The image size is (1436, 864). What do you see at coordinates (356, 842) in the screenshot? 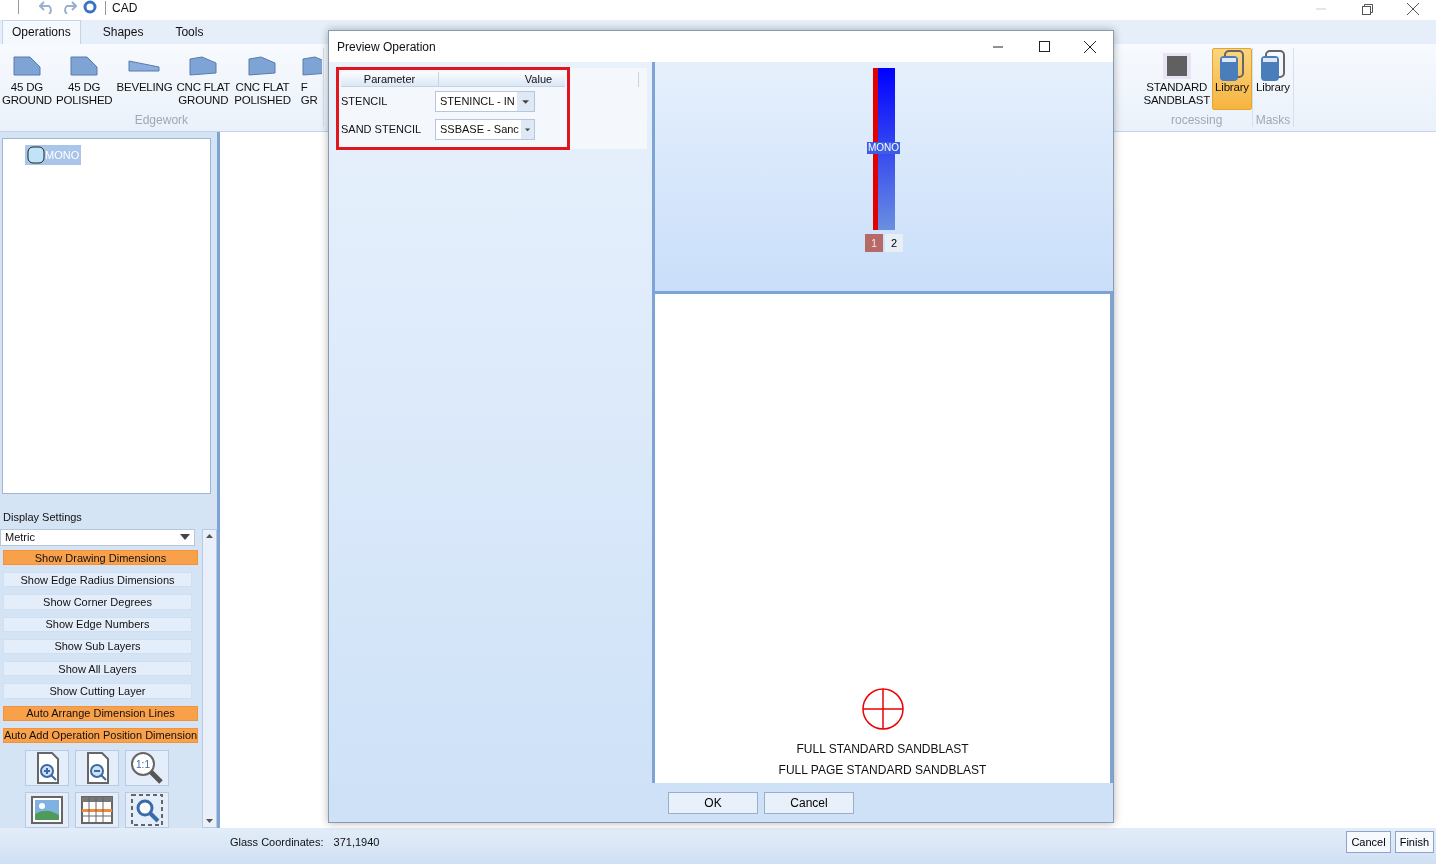
I see `status-value: 371,1940` at bounding box center [356, 842].